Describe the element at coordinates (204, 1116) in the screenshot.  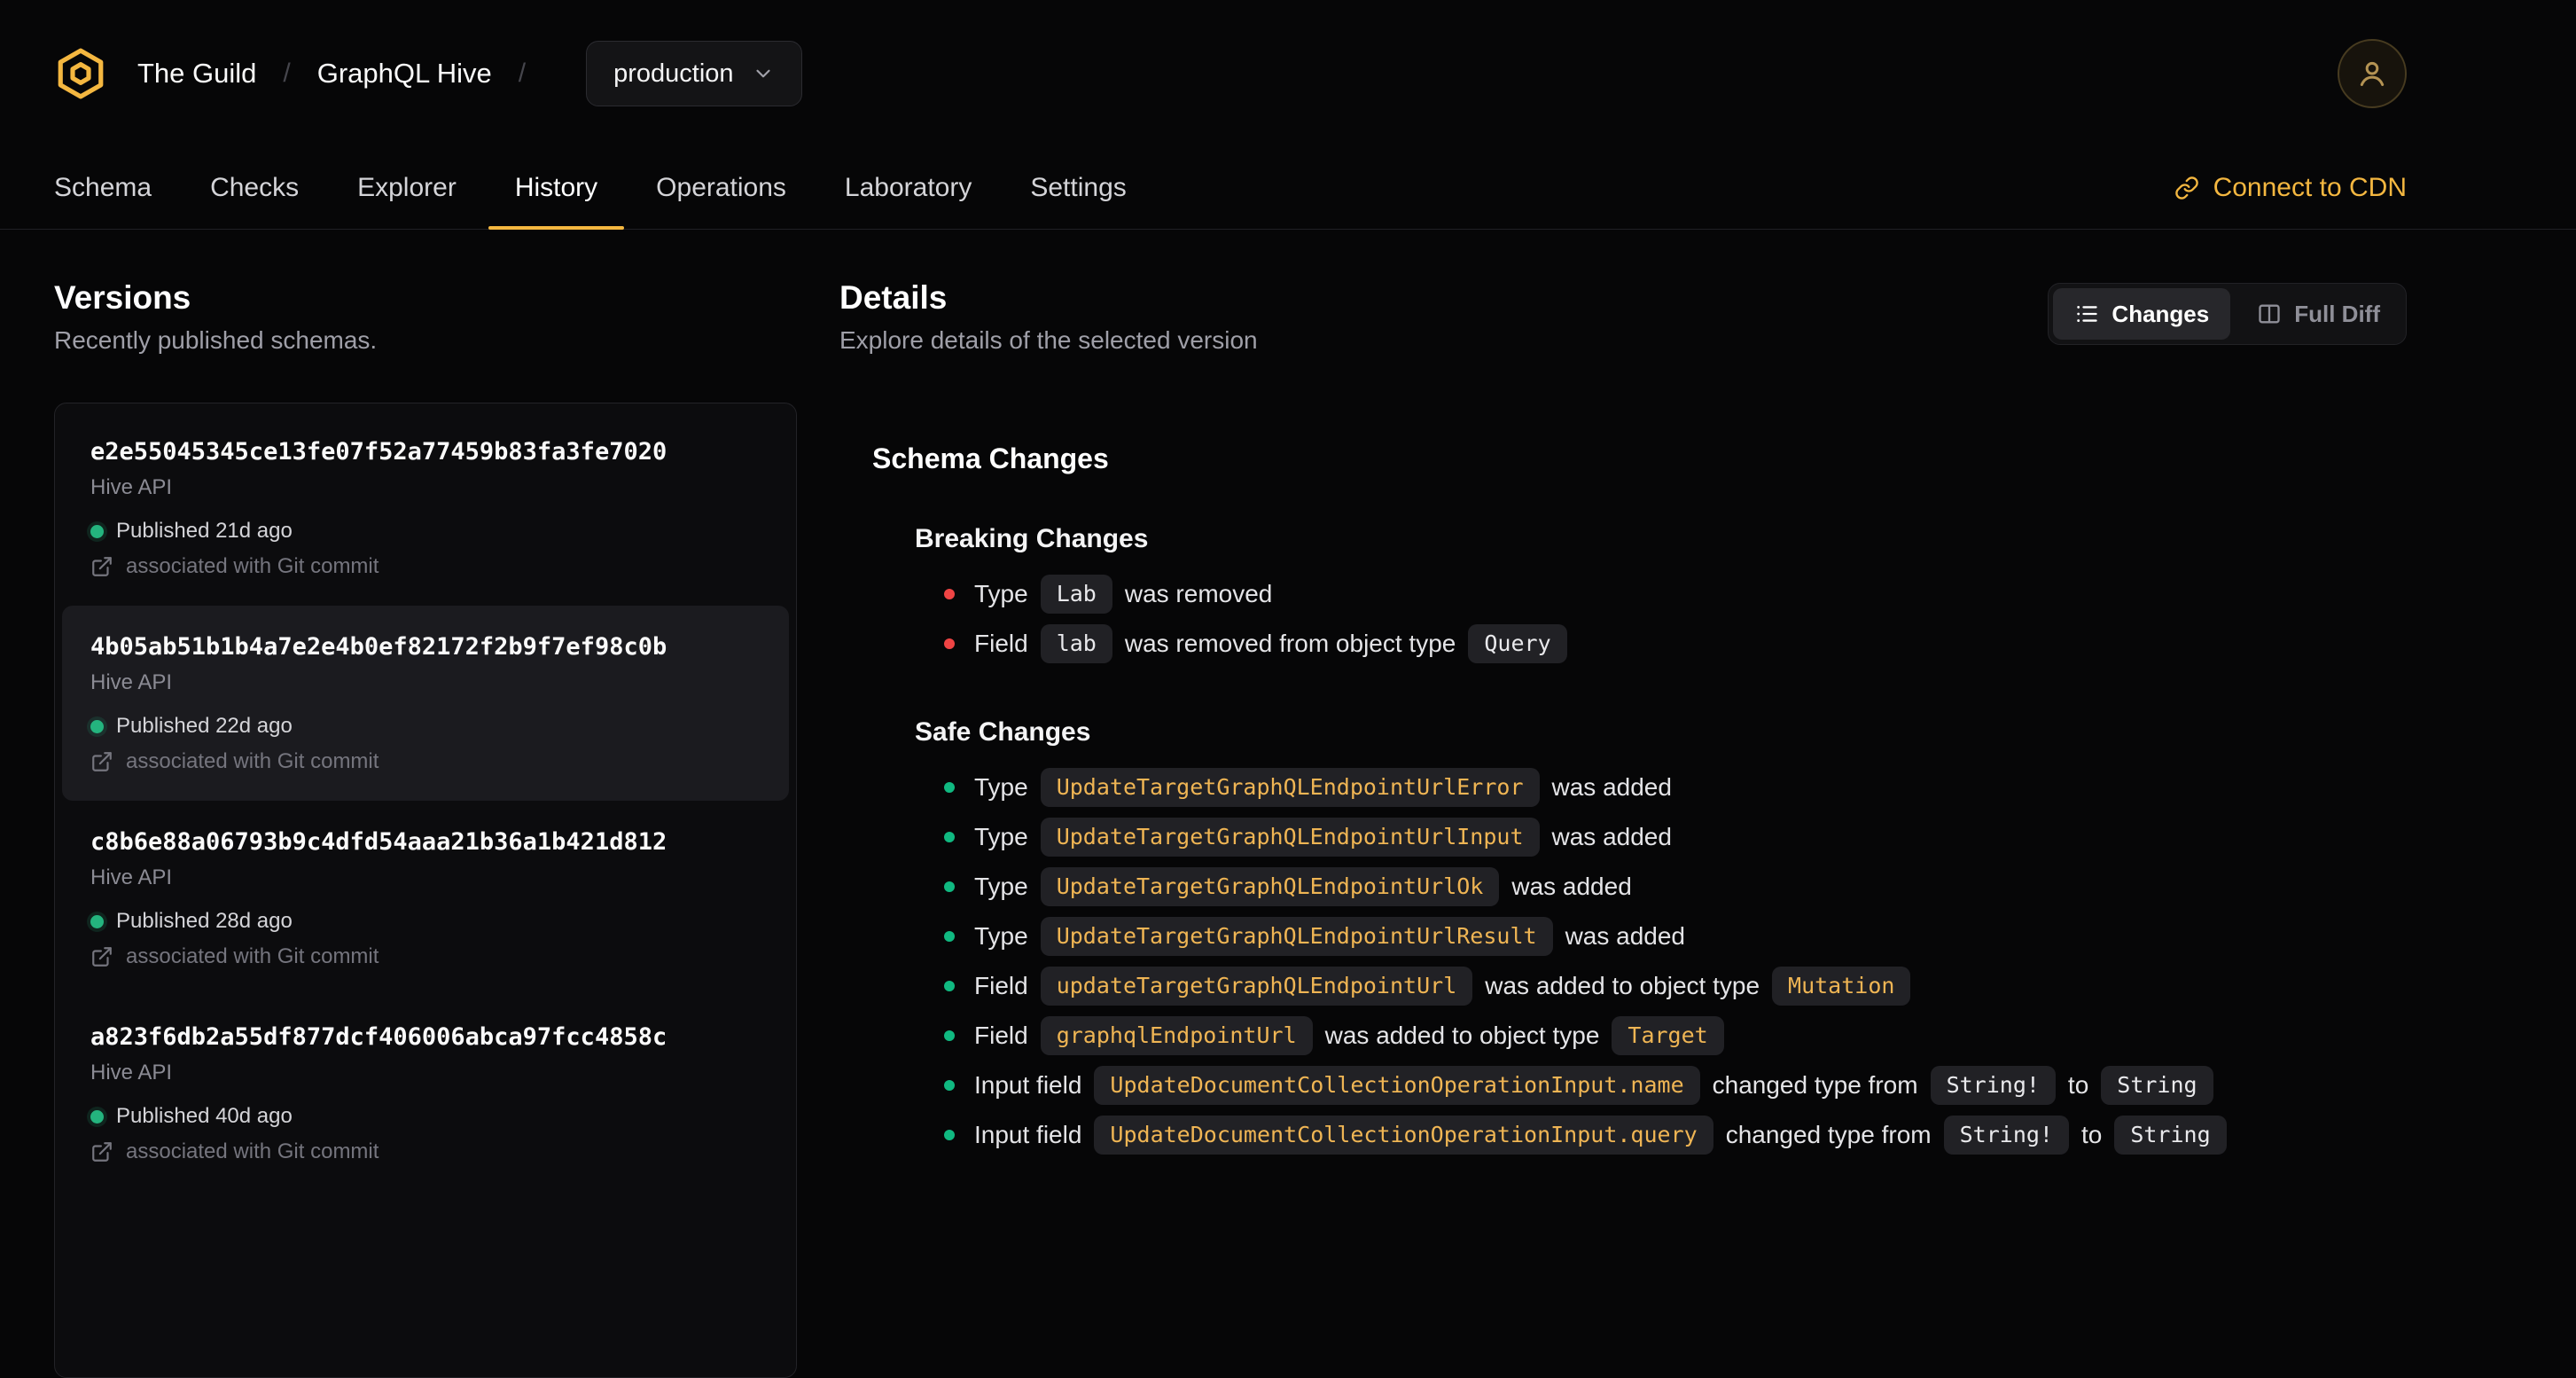
I see `version-published-label: Published 40d ago` at that location.